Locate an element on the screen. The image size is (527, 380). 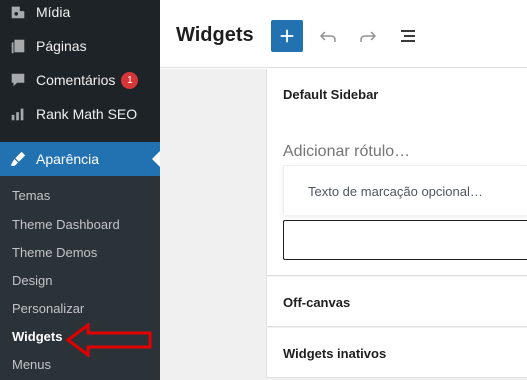
pages-icon is located at coordinates (18, 46).